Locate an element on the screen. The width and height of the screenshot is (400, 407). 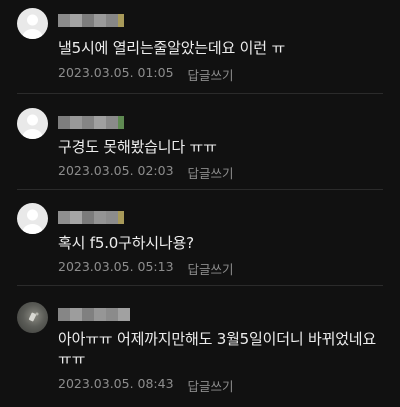
comment-meta: 2023.03.05. 05:13 답글쓰기 is located at coordinates (146, 268).